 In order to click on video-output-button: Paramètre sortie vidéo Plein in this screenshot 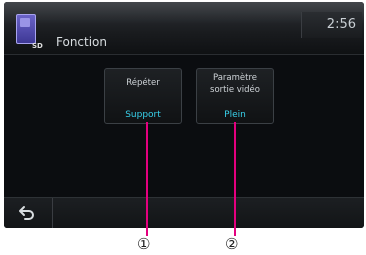, I will do `click(235, 96)`.